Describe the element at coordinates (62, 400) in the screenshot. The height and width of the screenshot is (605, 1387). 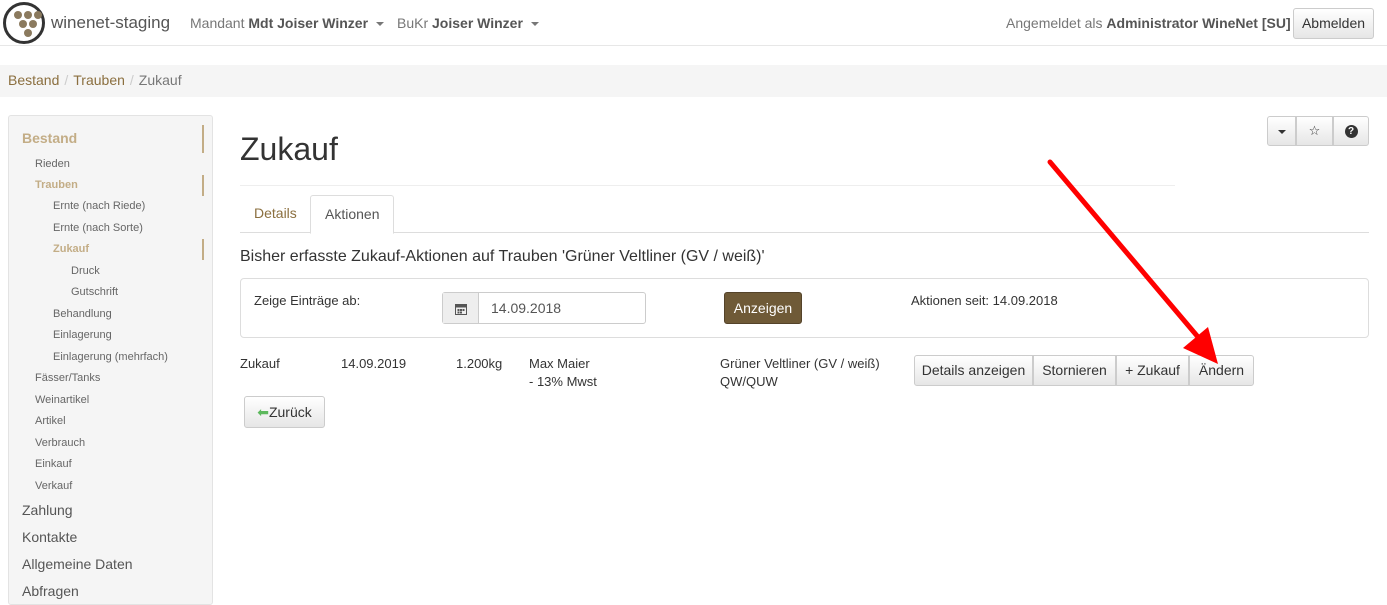
I see `sidebar-item-weinartikel: Weinartikel` at that location.